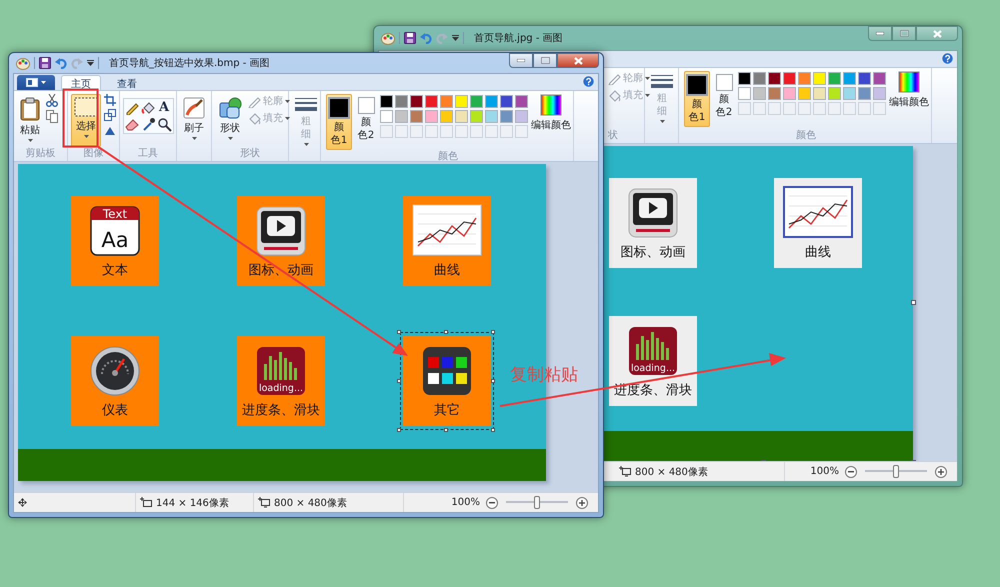  Describe the element at coordinates (127, 82) in the screenshot. I see `ribbon-tab: 查看` at that location.